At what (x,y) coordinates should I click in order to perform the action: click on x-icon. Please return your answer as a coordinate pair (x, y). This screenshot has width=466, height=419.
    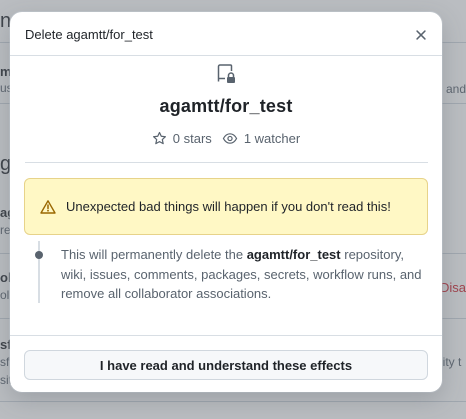
    Looking at the image, I should click on (421, 35).